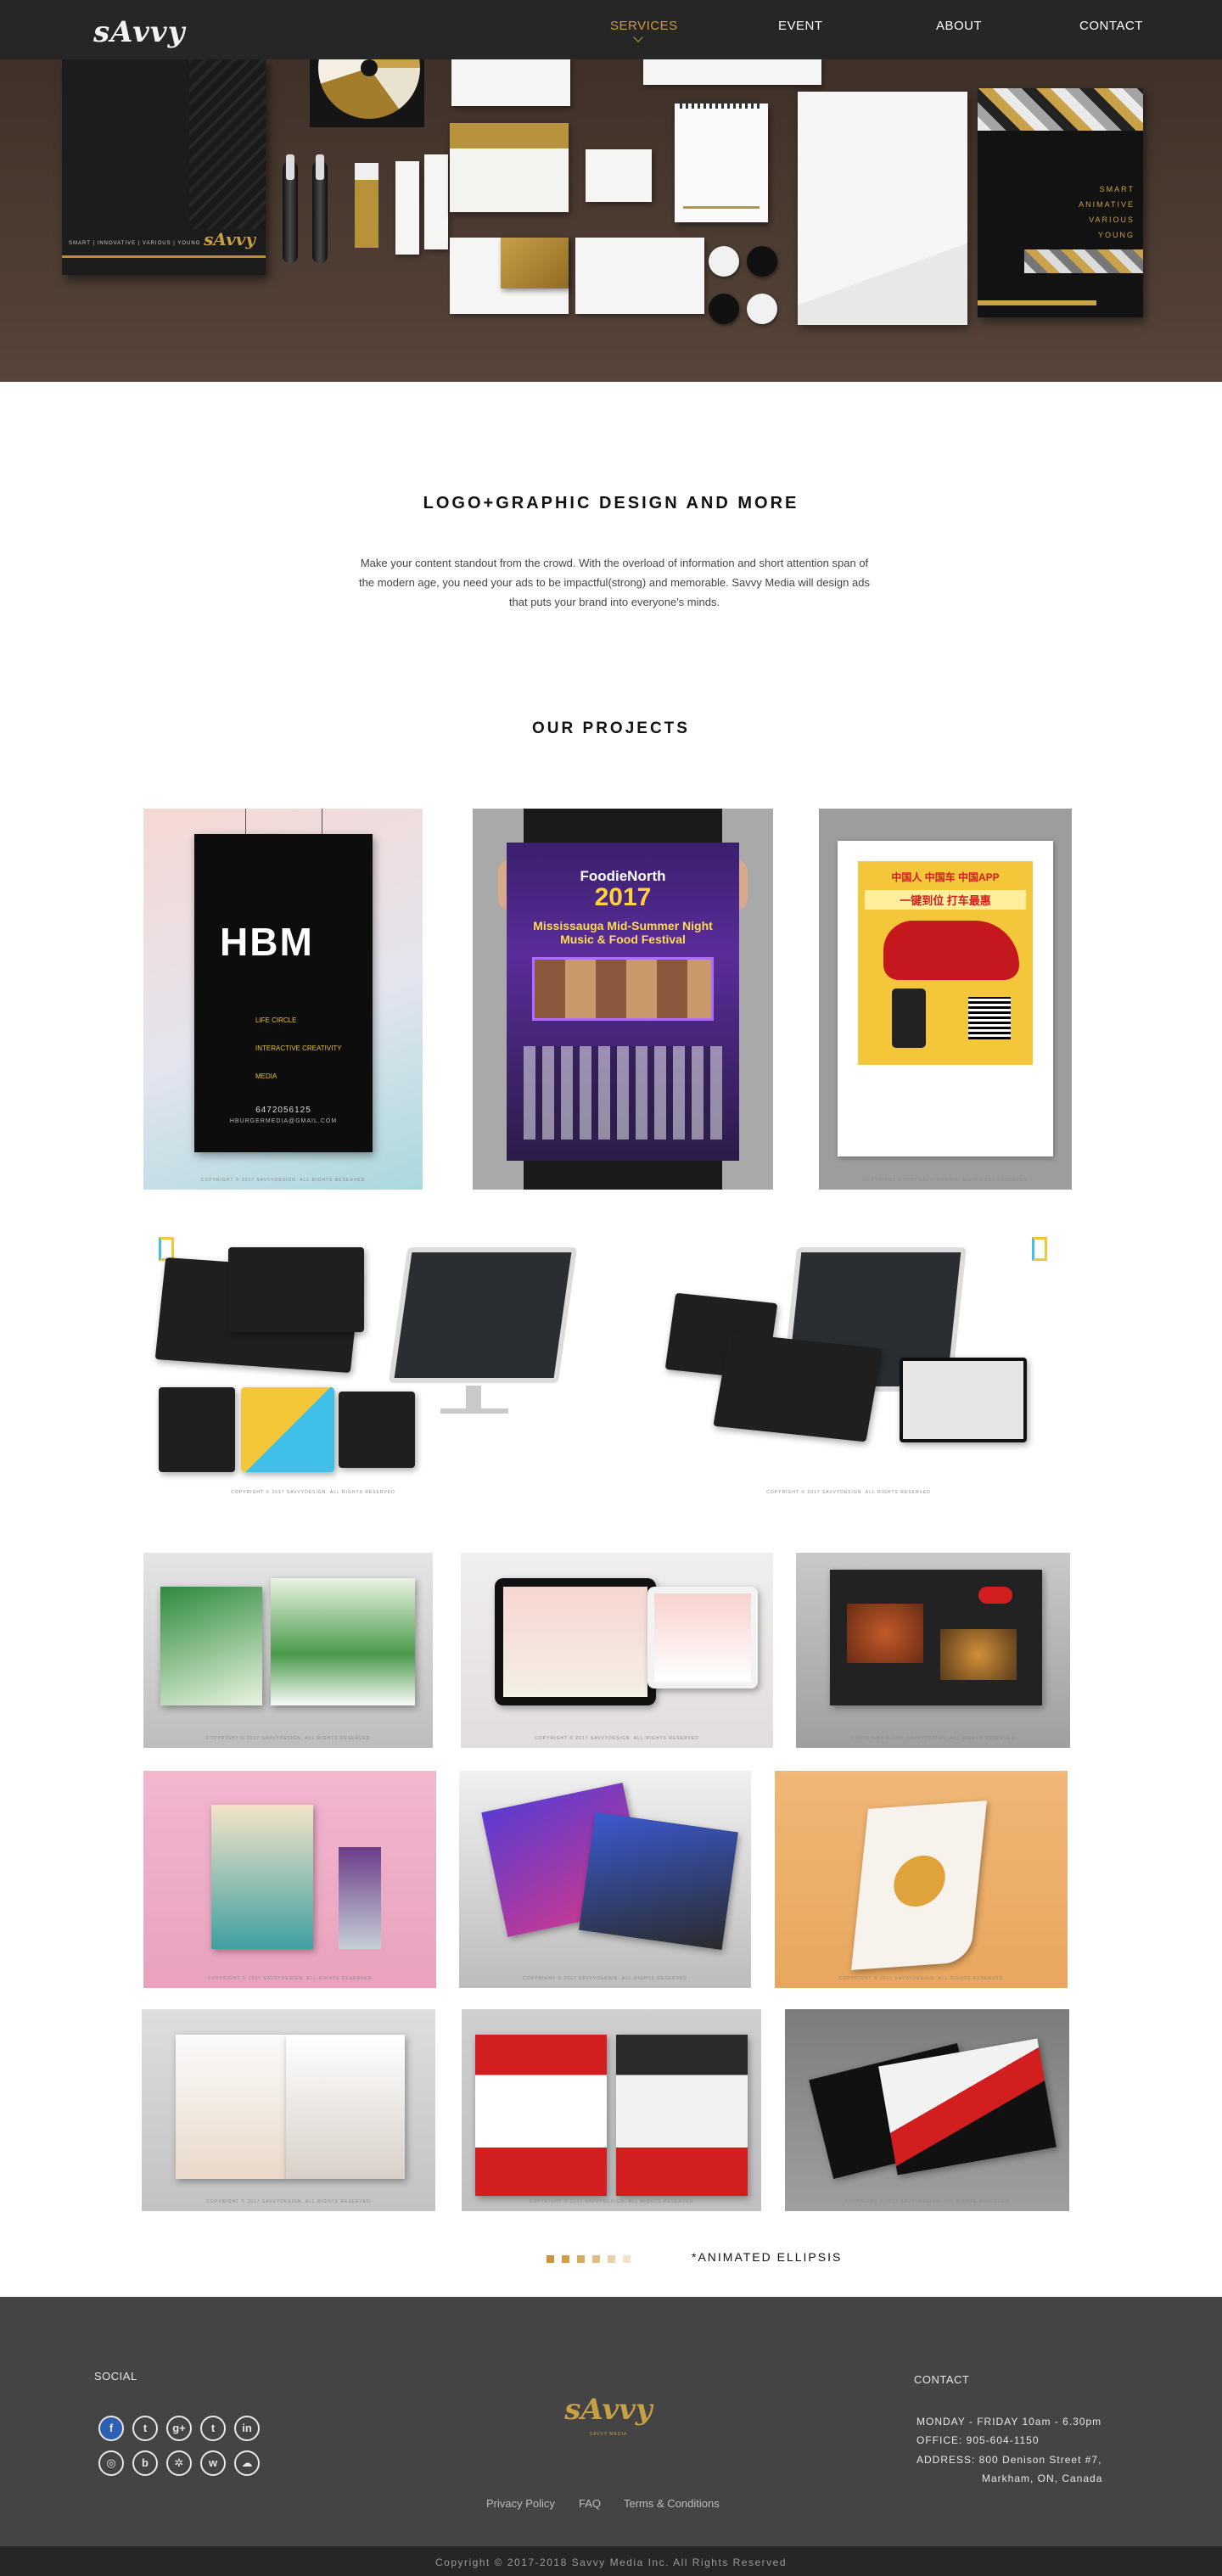 This screenshot has height=2576, width=1222. Describe the element at coordinates (213, 2428) in the screenshot. I see `tumblr-icon: t` at that location.